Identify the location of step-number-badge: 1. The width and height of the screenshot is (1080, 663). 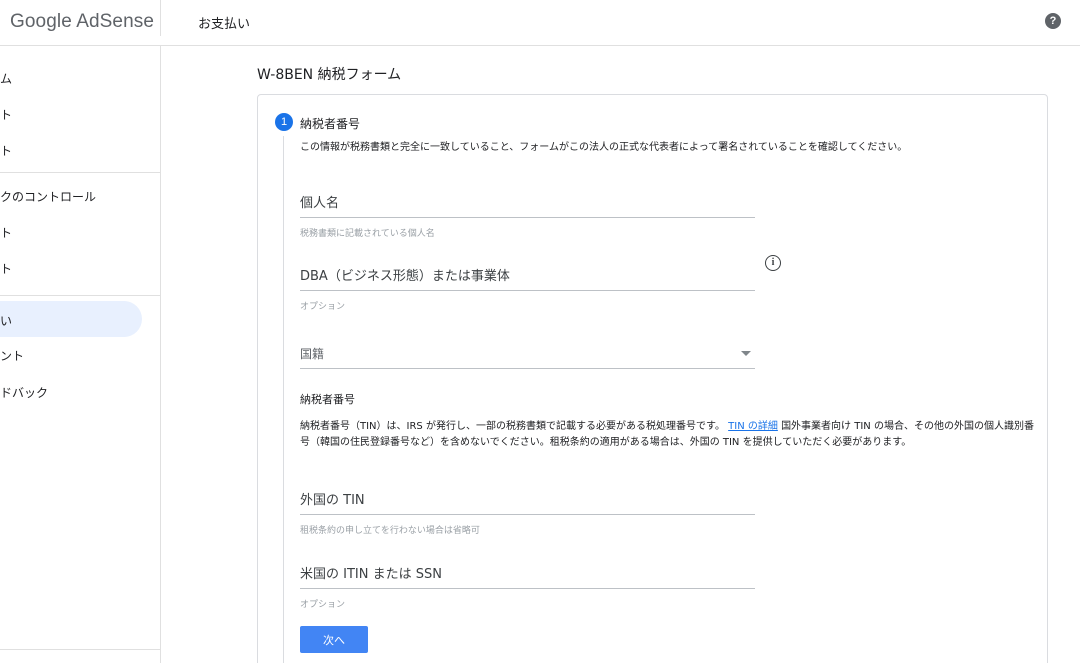
(284, 122).